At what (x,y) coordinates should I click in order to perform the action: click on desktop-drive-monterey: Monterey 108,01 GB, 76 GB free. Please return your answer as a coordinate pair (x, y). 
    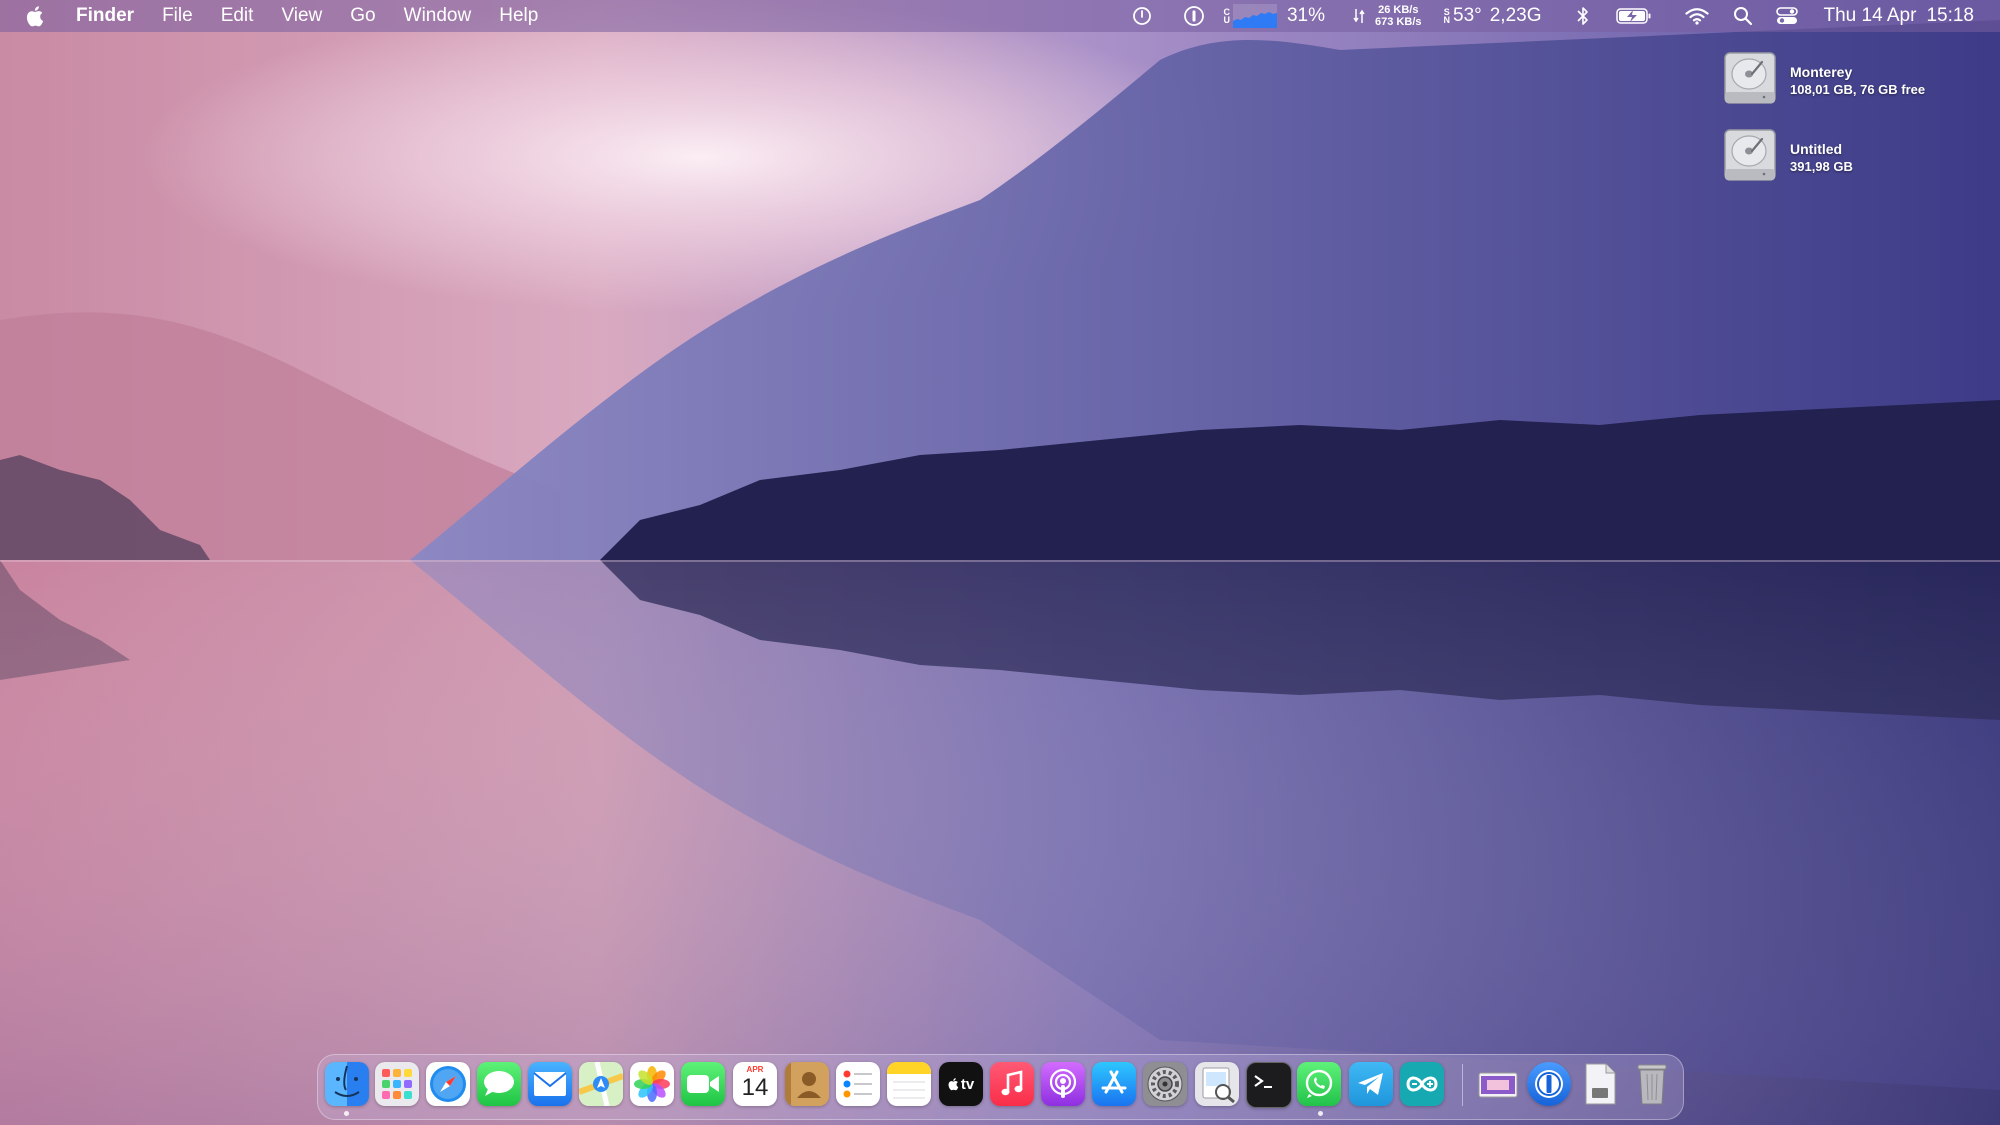
    Looking at the image, I should click on (1823, 78).